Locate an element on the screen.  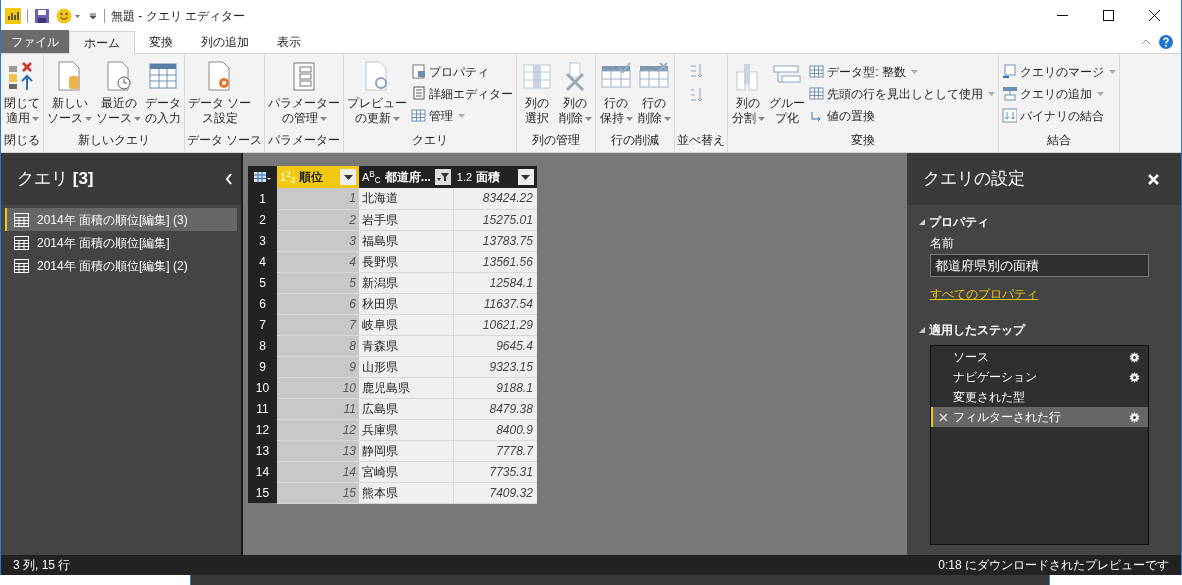
group-label: 並べ替え is located at coordinates (701, 140).